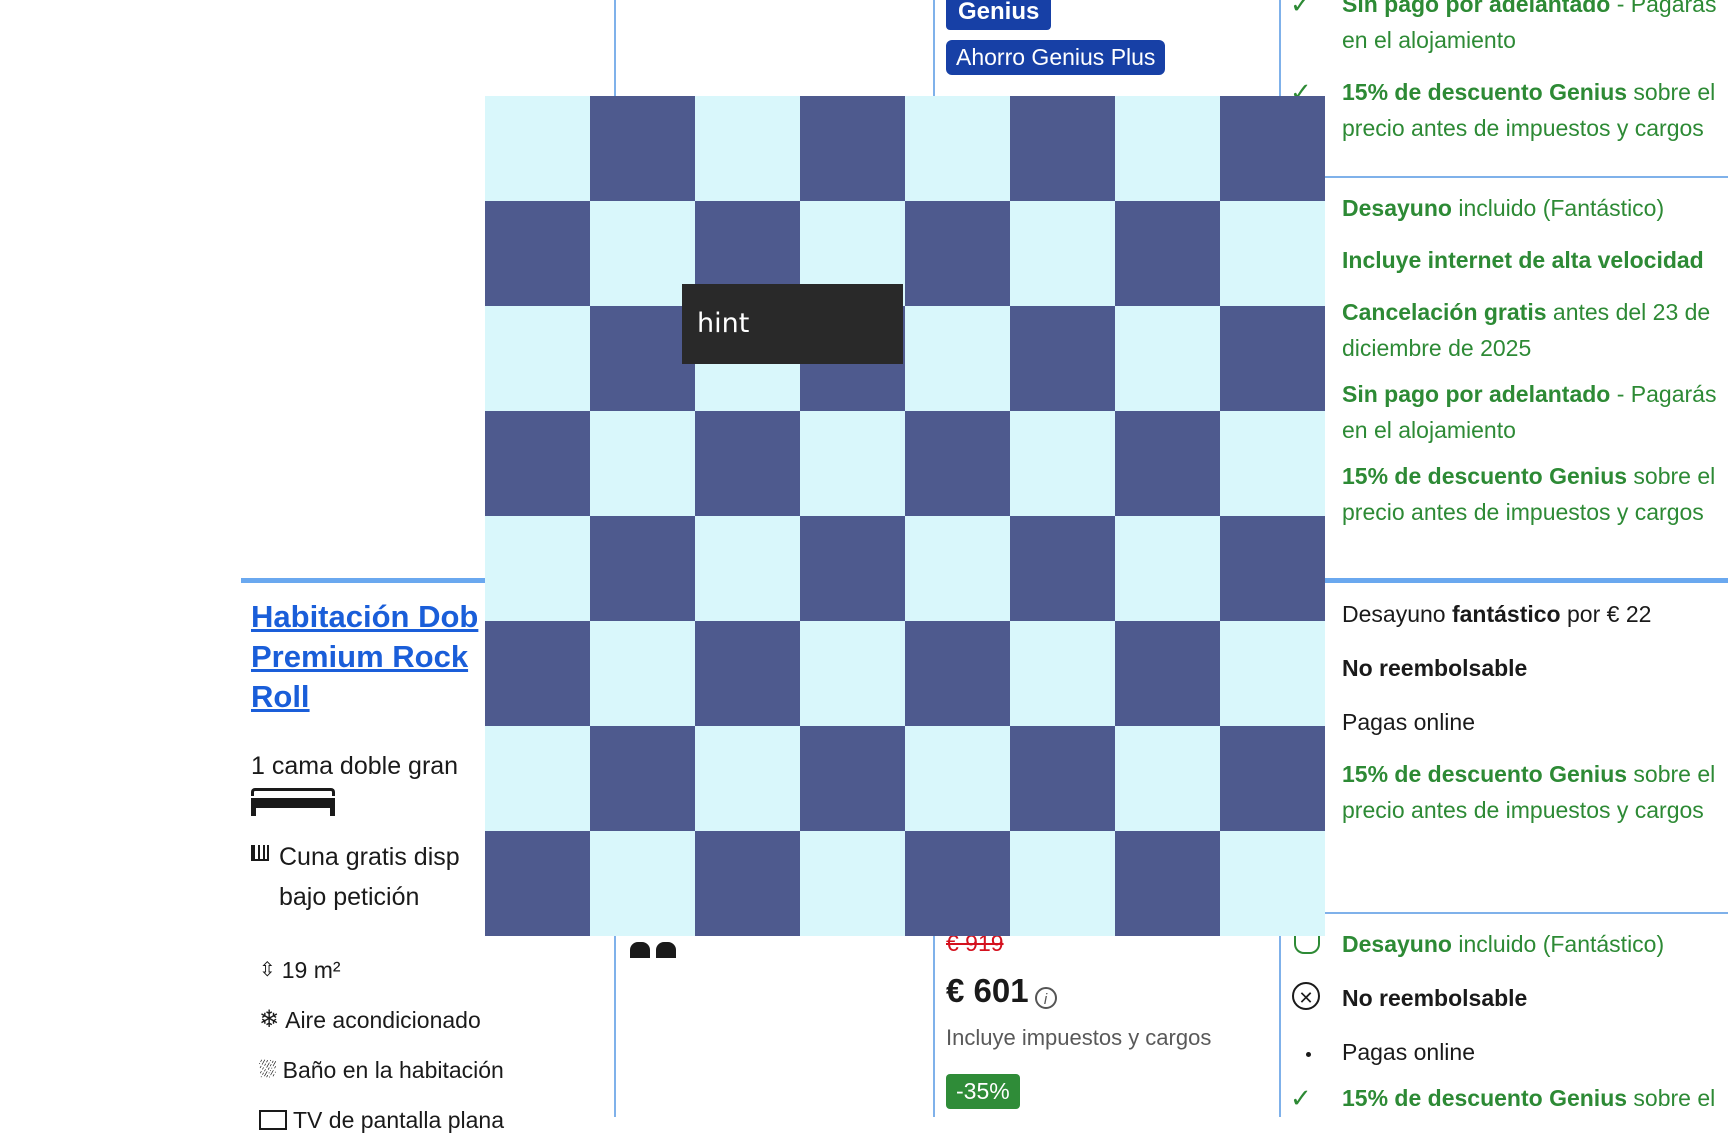 This screenshot has width=1728, height=1135. What do you see at coordinates (1045, 997) in the screenshot?
I see `info-icon: i` at bounding box center [1045, 997].